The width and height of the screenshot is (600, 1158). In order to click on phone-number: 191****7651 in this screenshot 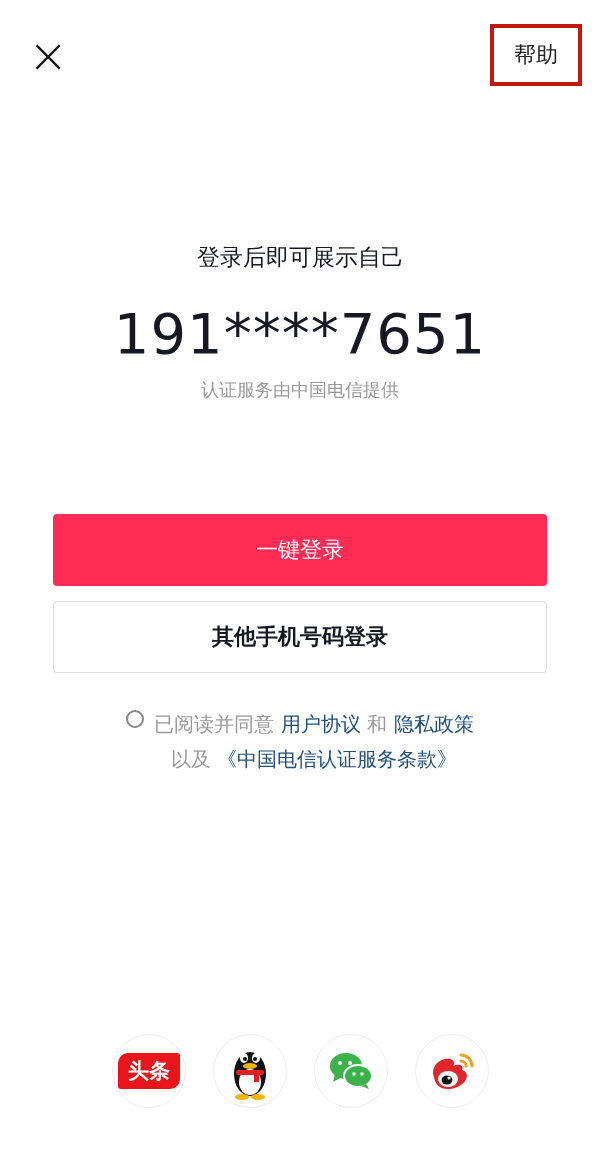, I will do `click(300, 333)`.